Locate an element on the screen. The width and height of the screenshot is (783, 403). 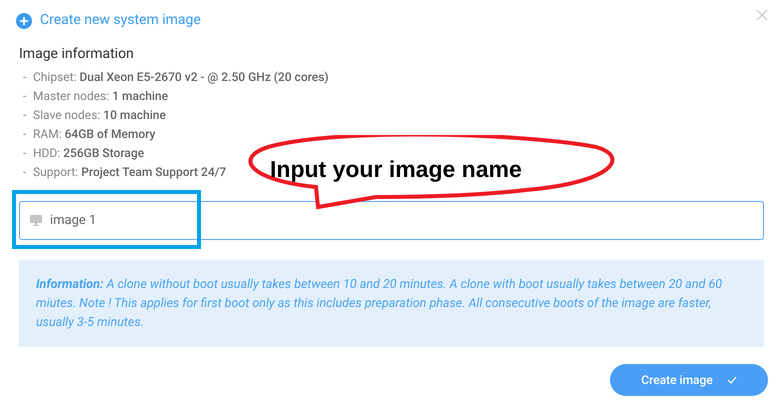
spec-item: Master nodes: 1 machine is located at coordinates (100, 96).